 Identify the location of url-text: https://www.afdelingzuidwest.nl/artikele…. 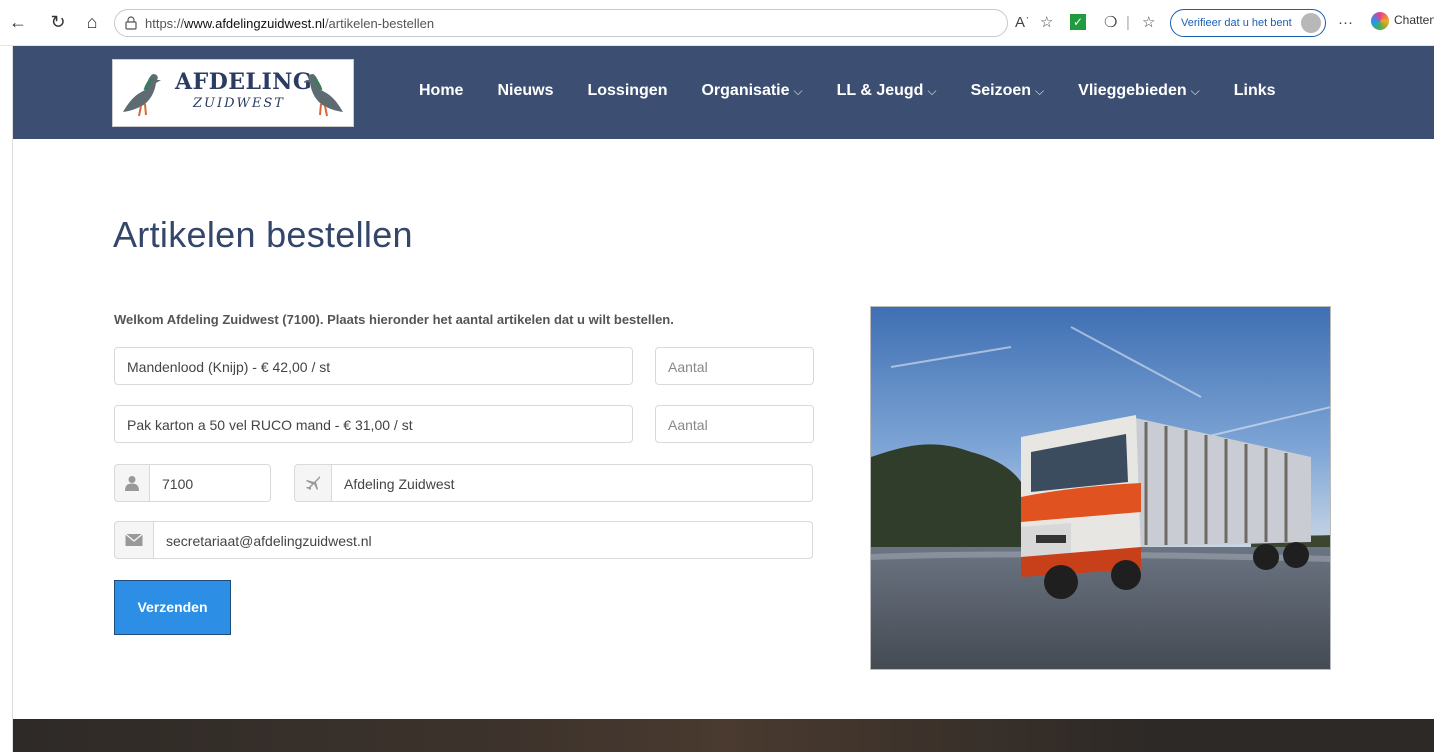
(290, 23).